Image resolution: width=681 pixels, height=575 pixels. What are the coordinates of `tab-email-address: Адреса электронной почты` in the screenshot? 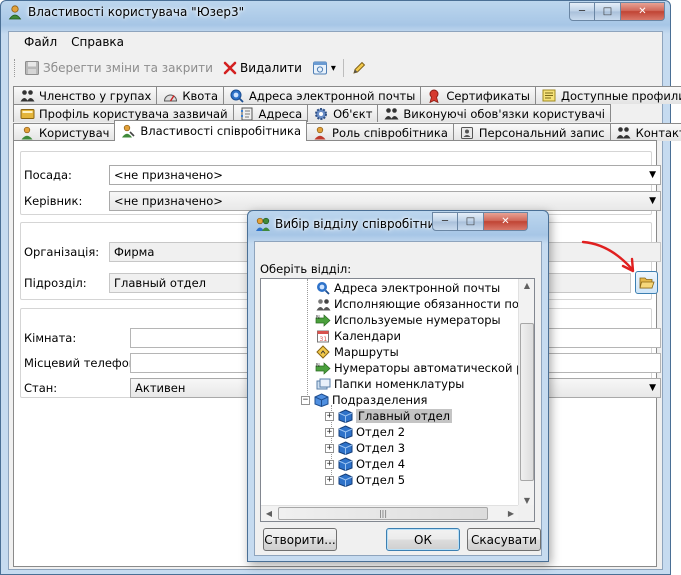 It's located at (322, 95).